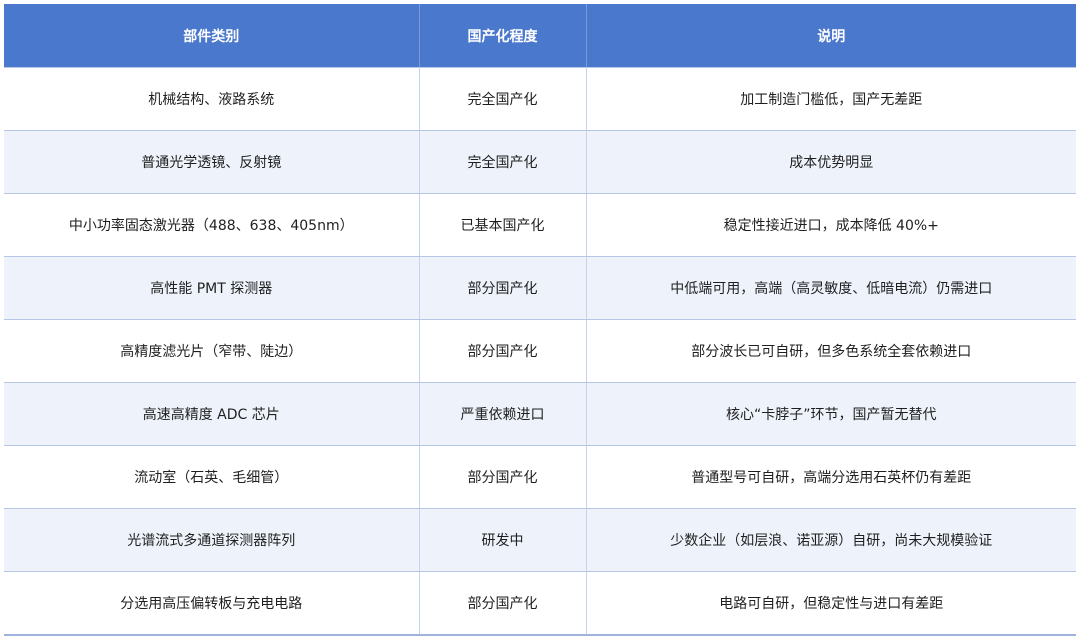 This screenshot has height=644, width=1080. Describe the element at coordinates (211, 36) in the screenshot. I see `header-component-category: 部件类别` at that location.